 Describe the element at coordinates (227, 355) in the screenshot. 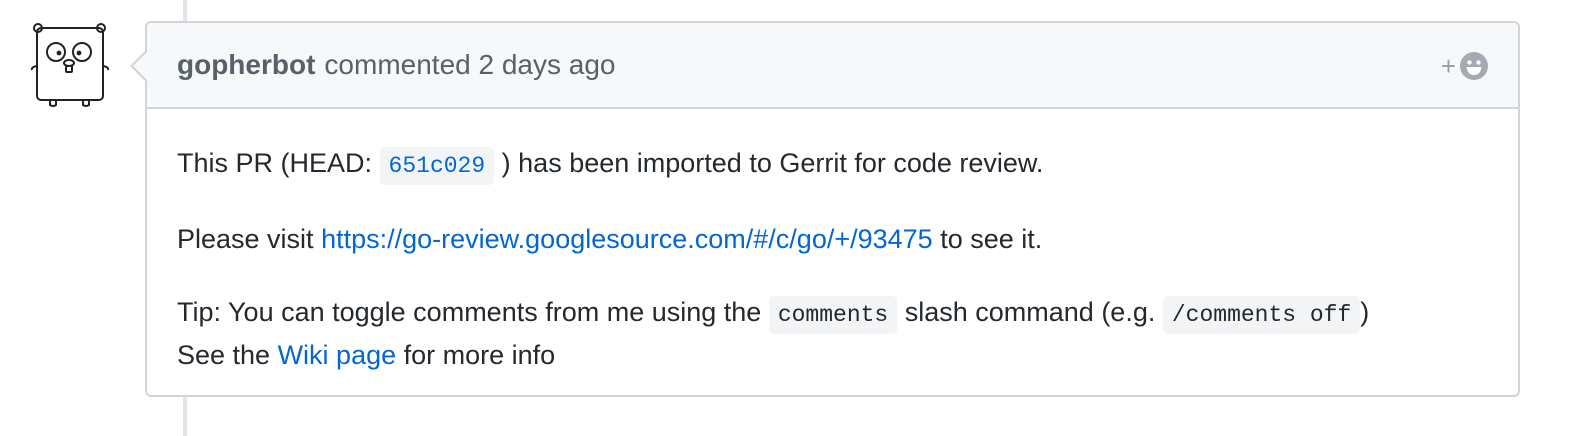

I see `text: See the` at that location.